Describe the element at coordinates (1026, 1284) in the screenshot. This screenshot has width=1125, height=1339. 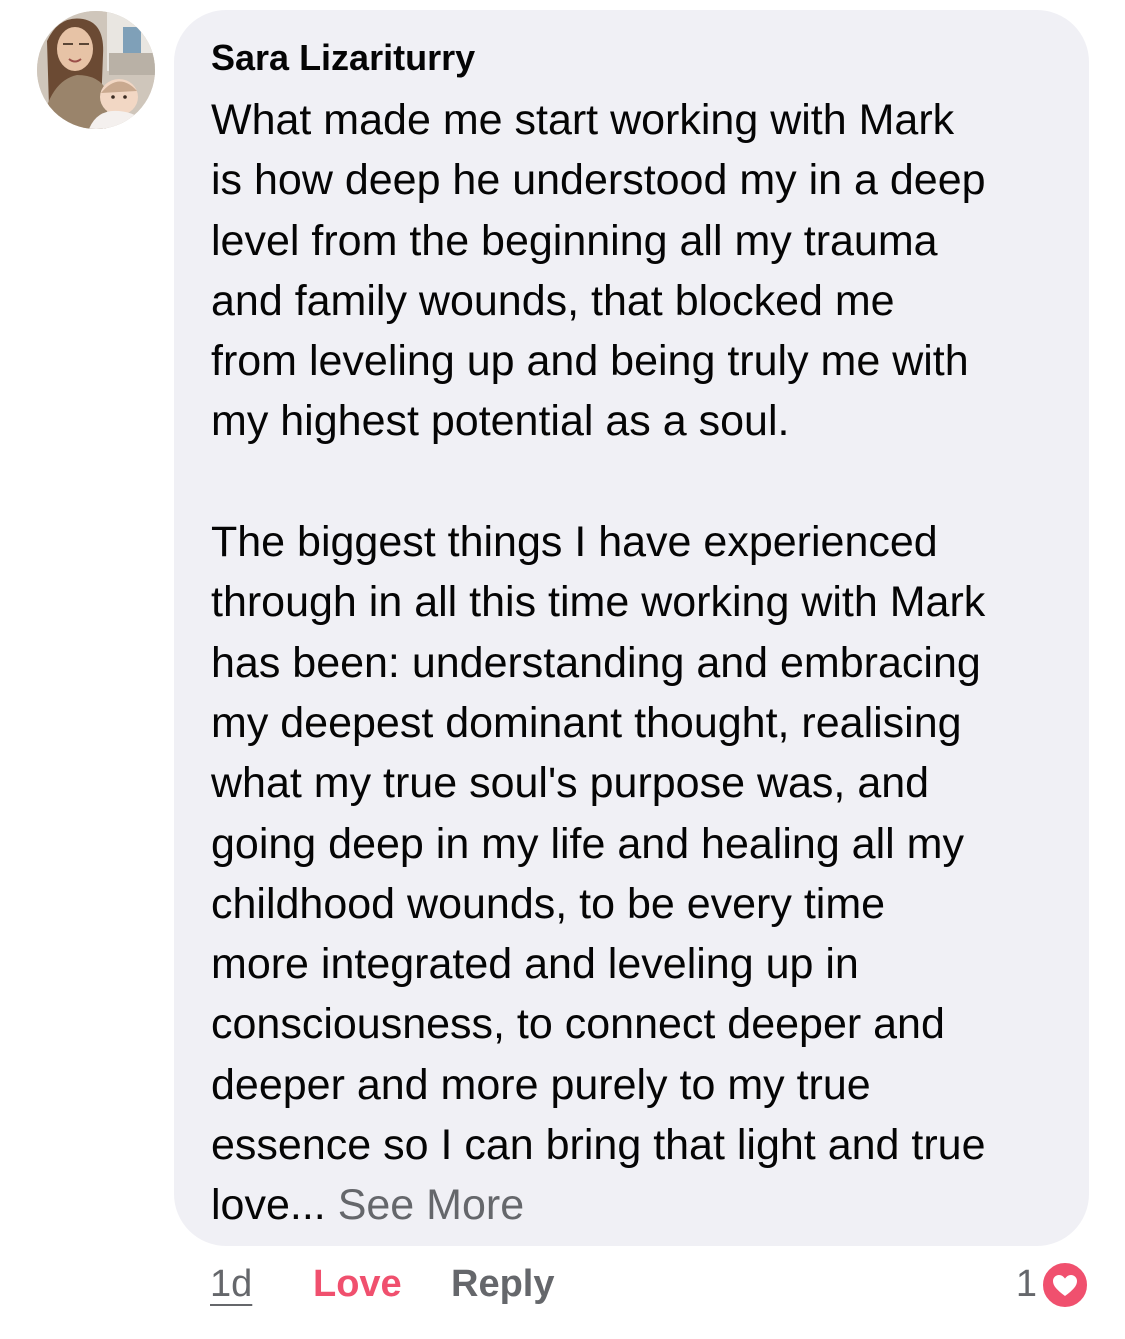
I see `reaction-count: 1` at that location.